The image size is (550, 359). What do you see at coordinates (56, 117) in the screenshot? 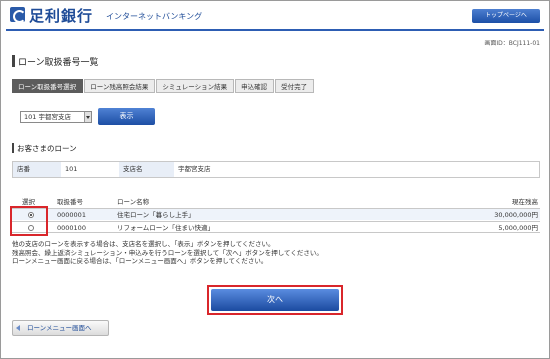
I see `branch-select: 101 宇都宮支店` at bounding box center [56, 117].